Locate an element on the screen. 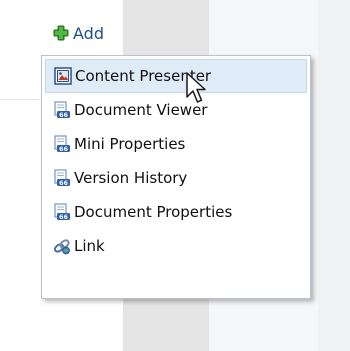 The width and height of the screenshot is (350, 351). menu-item-mini-properties: 66 Mini Properties is located at coordinates (176, 144).